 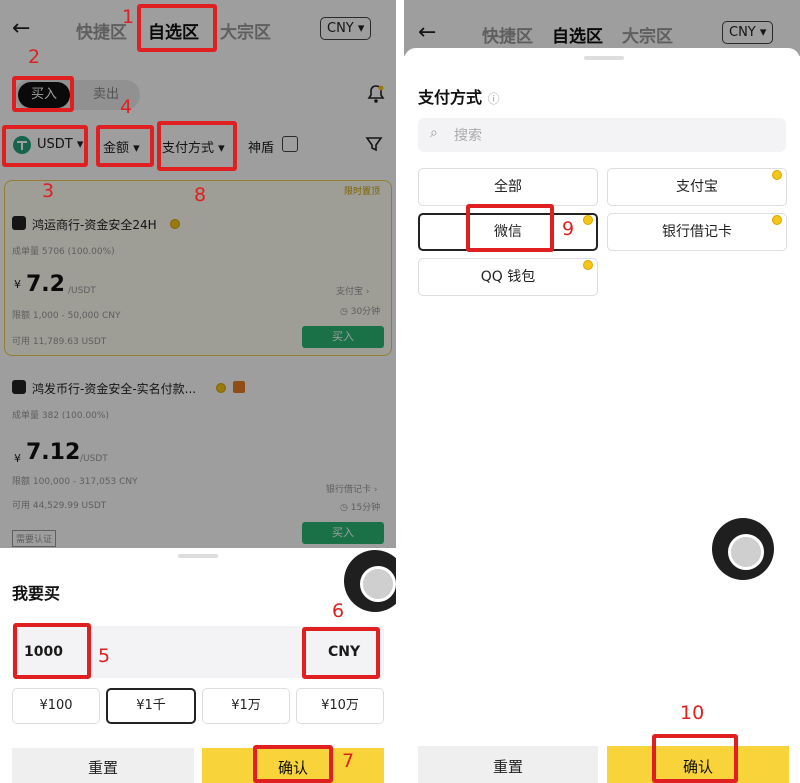 What do you see at coordinates (459, 97) in the screenshot?
I see `sheet-title: 支付方式 ⓘ` at bounding box center [459, 97].